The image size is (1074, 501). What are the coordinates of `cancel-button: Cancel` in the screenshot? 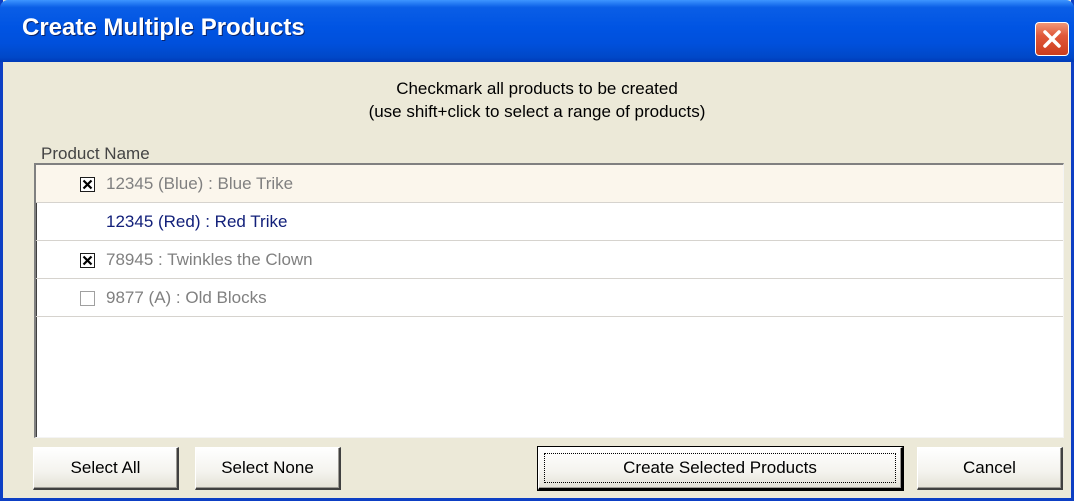 It's located at (990, 468).